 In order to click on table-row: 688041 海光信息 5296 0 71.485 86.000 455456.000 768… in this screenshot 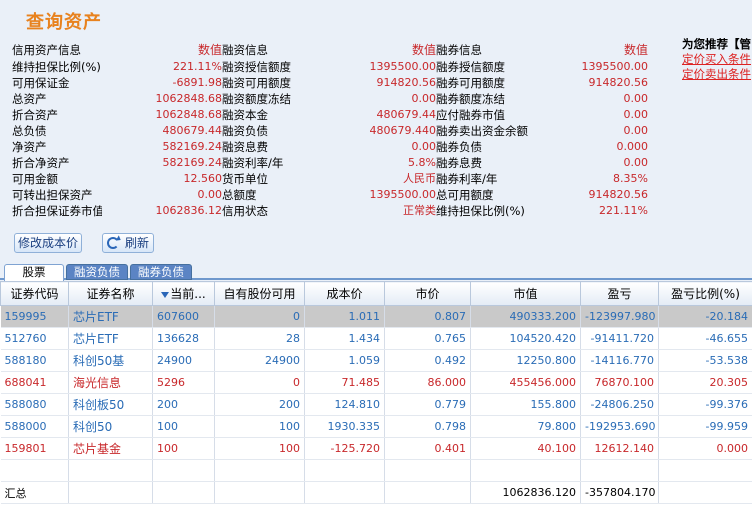, I will do `click(376, 382)`.